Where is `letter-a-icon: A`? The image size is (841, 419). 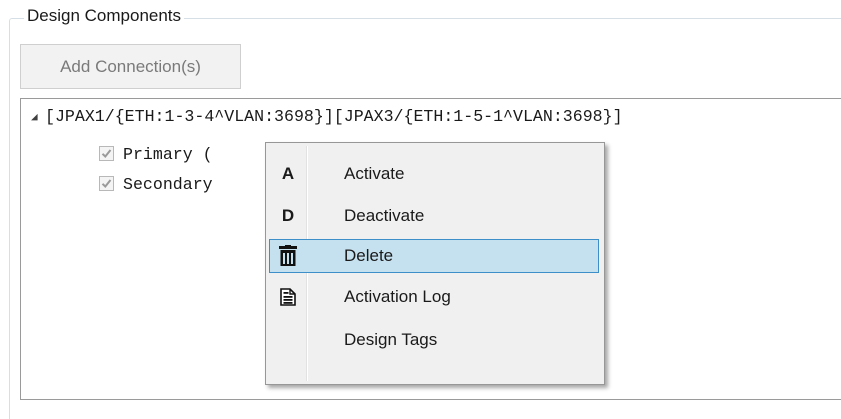 letter-a-icon: A is located at coordinates (288, 173).